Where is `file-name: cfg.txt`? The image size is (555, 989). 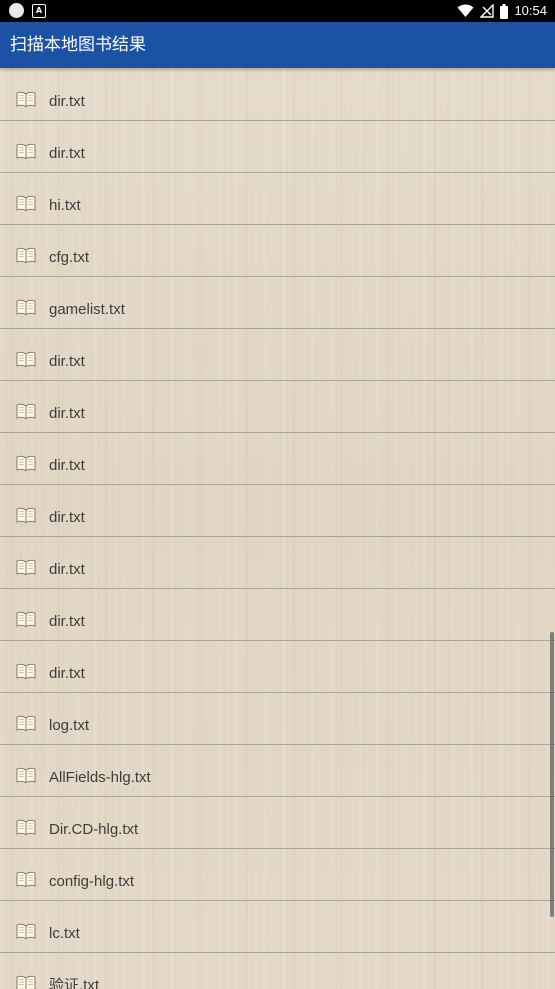
file-name: cfg.txt is located at coordinates (69, 257).